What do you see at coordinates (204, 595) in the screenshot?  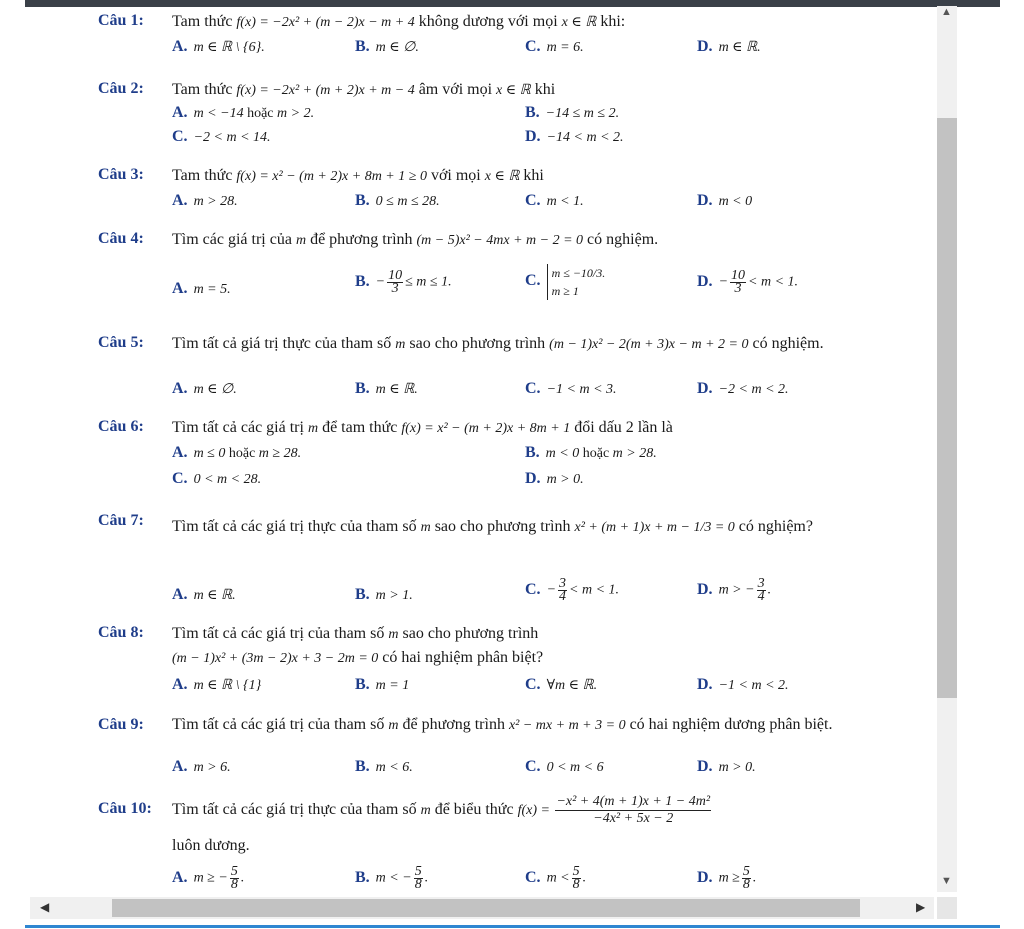 I see `option-a: A. m ∈ ℝ.` at bounding box center [204, 595].